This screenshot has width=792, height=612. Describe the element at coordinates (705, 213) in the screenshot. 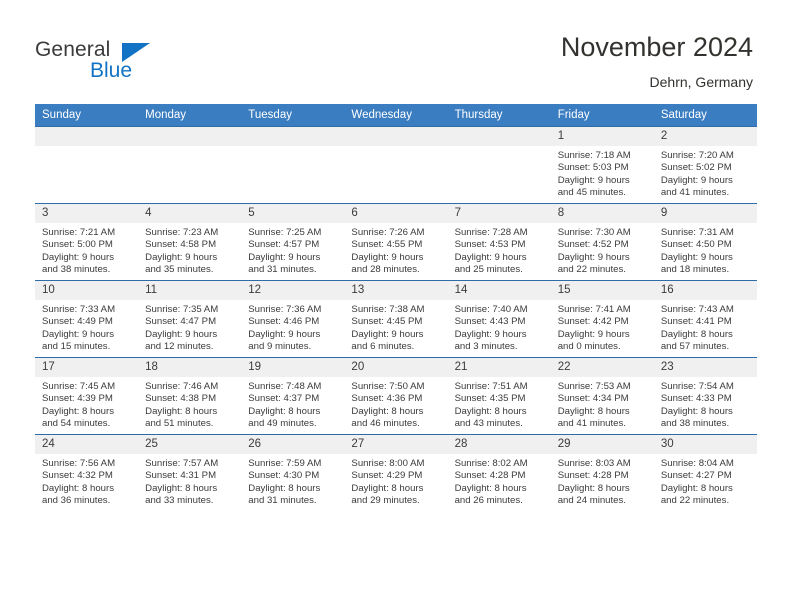

I see `day-number: 9` at that location.